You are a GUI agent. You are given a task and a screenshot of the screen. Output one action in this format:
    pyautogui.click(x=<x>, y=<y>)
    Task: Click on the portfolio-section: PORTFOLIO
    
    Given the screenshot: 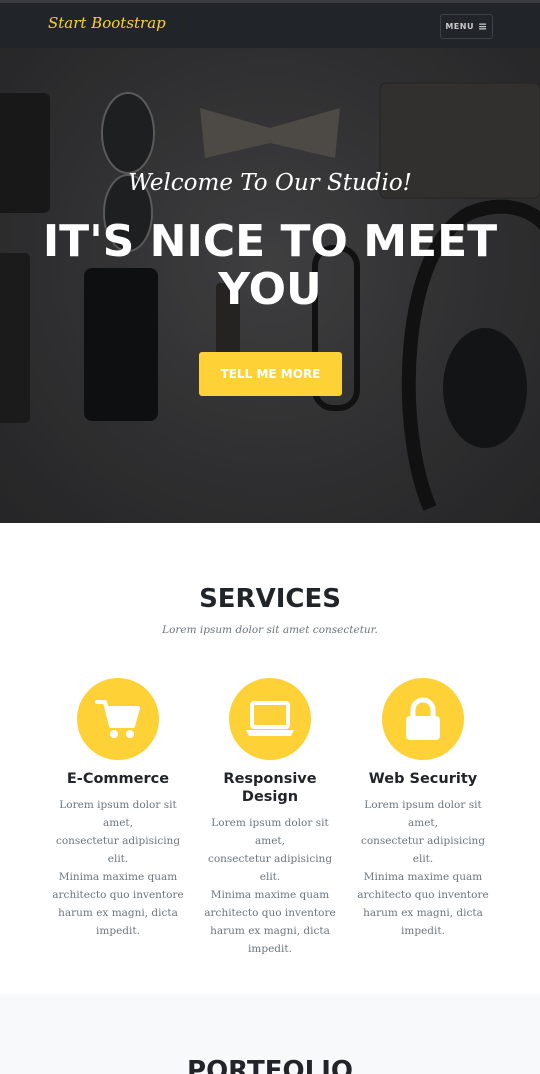 What is the action you would take?
    pyautogui.click(x=270, y=1034)
    